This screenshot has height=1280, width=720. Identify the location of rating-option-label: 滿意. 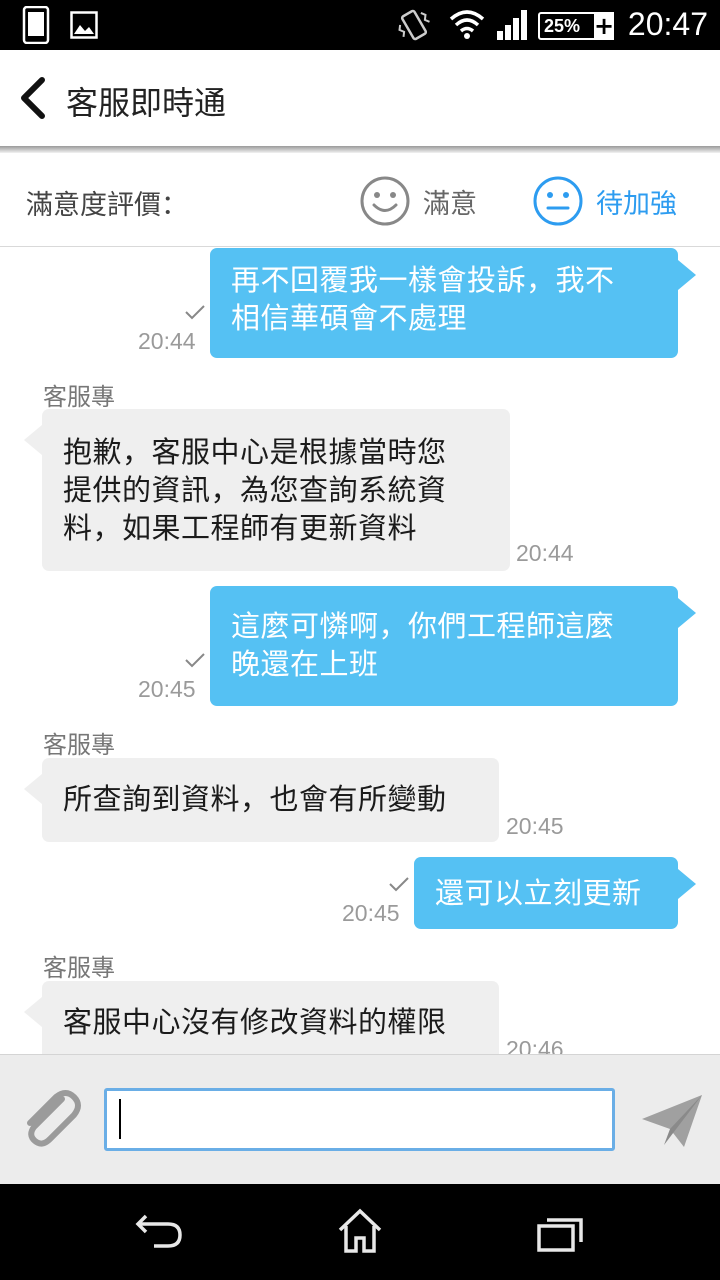
(450, 204).